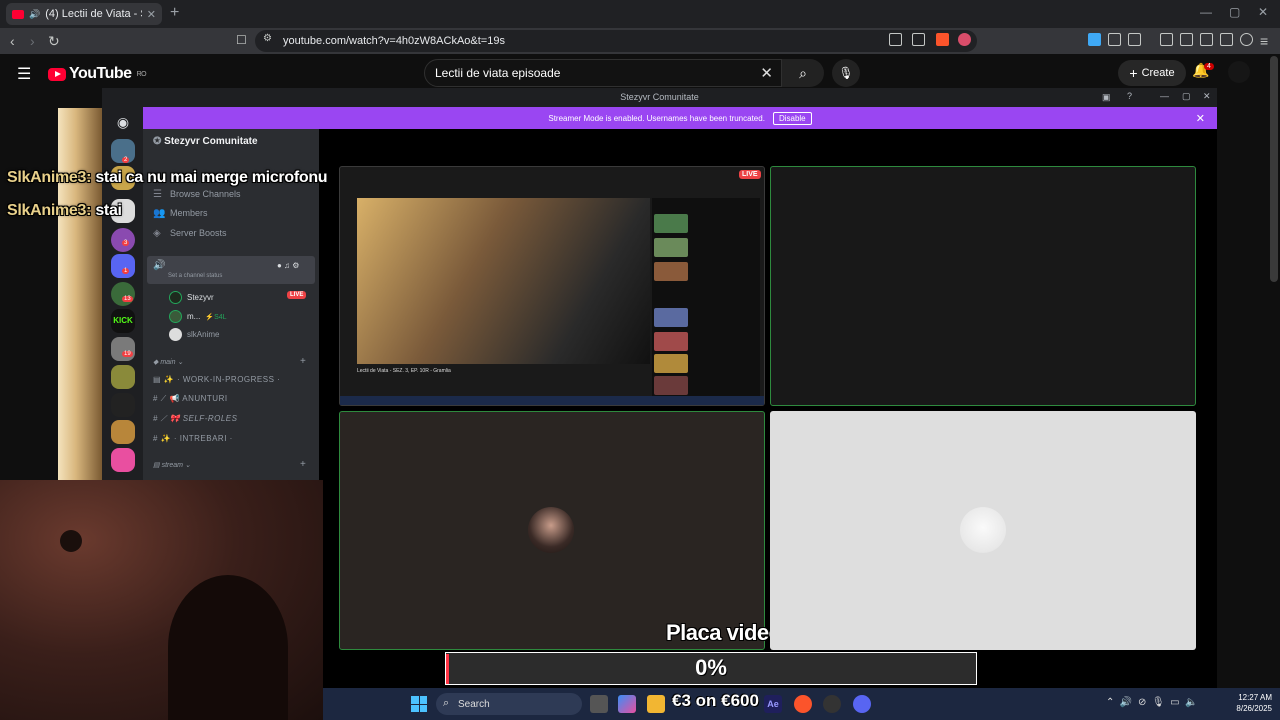 Image resolution: width=1280 pixels, height=720 pixels. I want to click on help-icon: ?, so click(1129, 96).